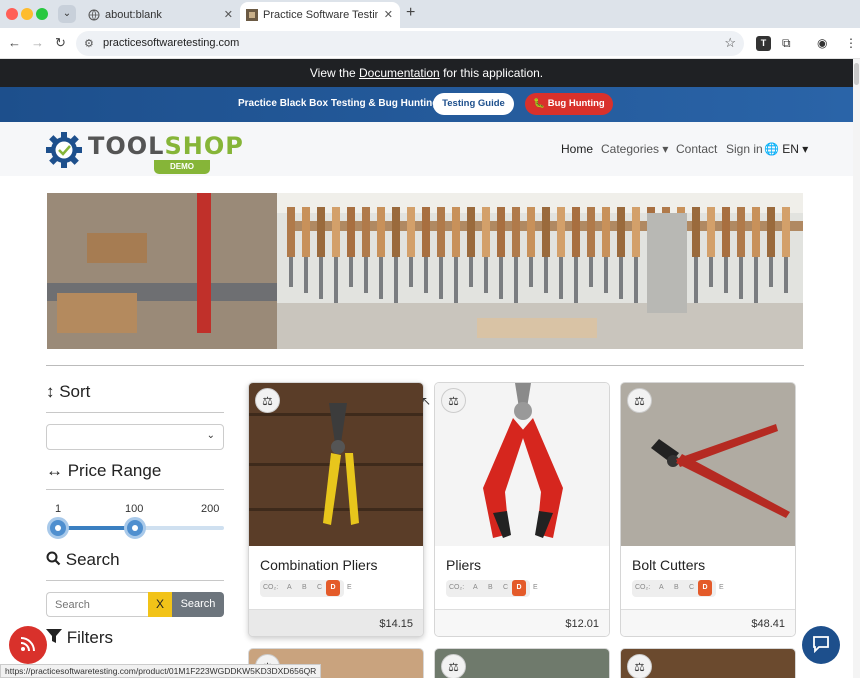 The width and height of the screenshot is (860, 678). Describe the element at coordinates (822, 43) in the screenshot. I see `profile-icon: ◉` at that location.